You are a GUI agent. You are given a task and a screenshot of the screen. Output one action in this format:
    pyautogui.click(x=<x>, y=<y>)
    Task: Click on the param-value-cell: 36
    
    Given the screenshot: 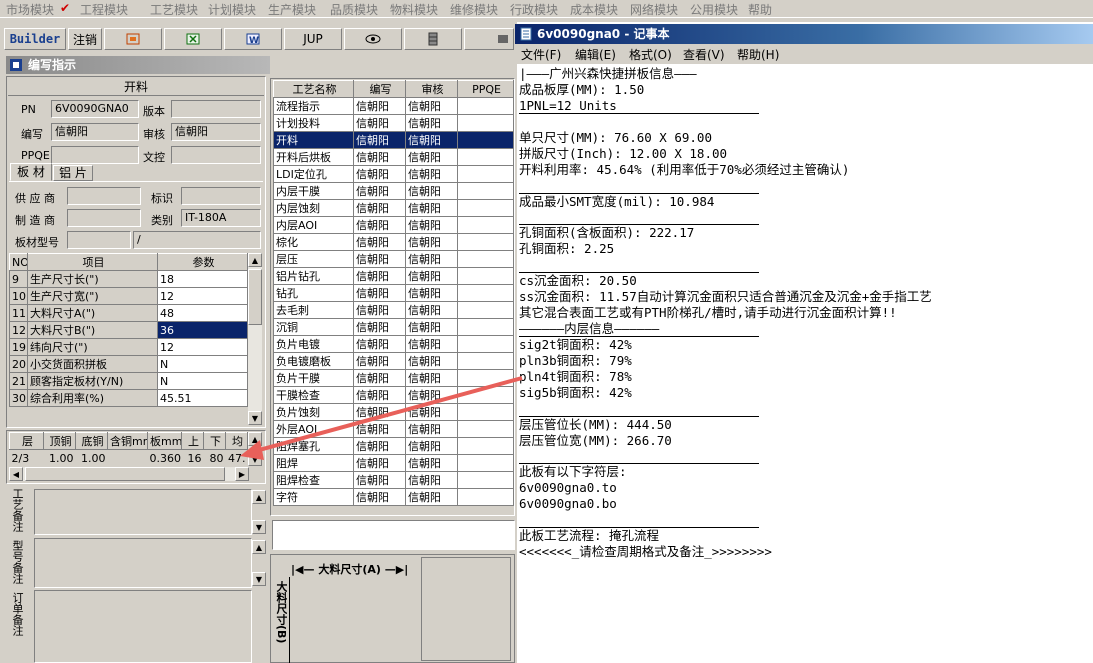 What is the action you would take?
    pyautogui.click(x=202, y=330)
    